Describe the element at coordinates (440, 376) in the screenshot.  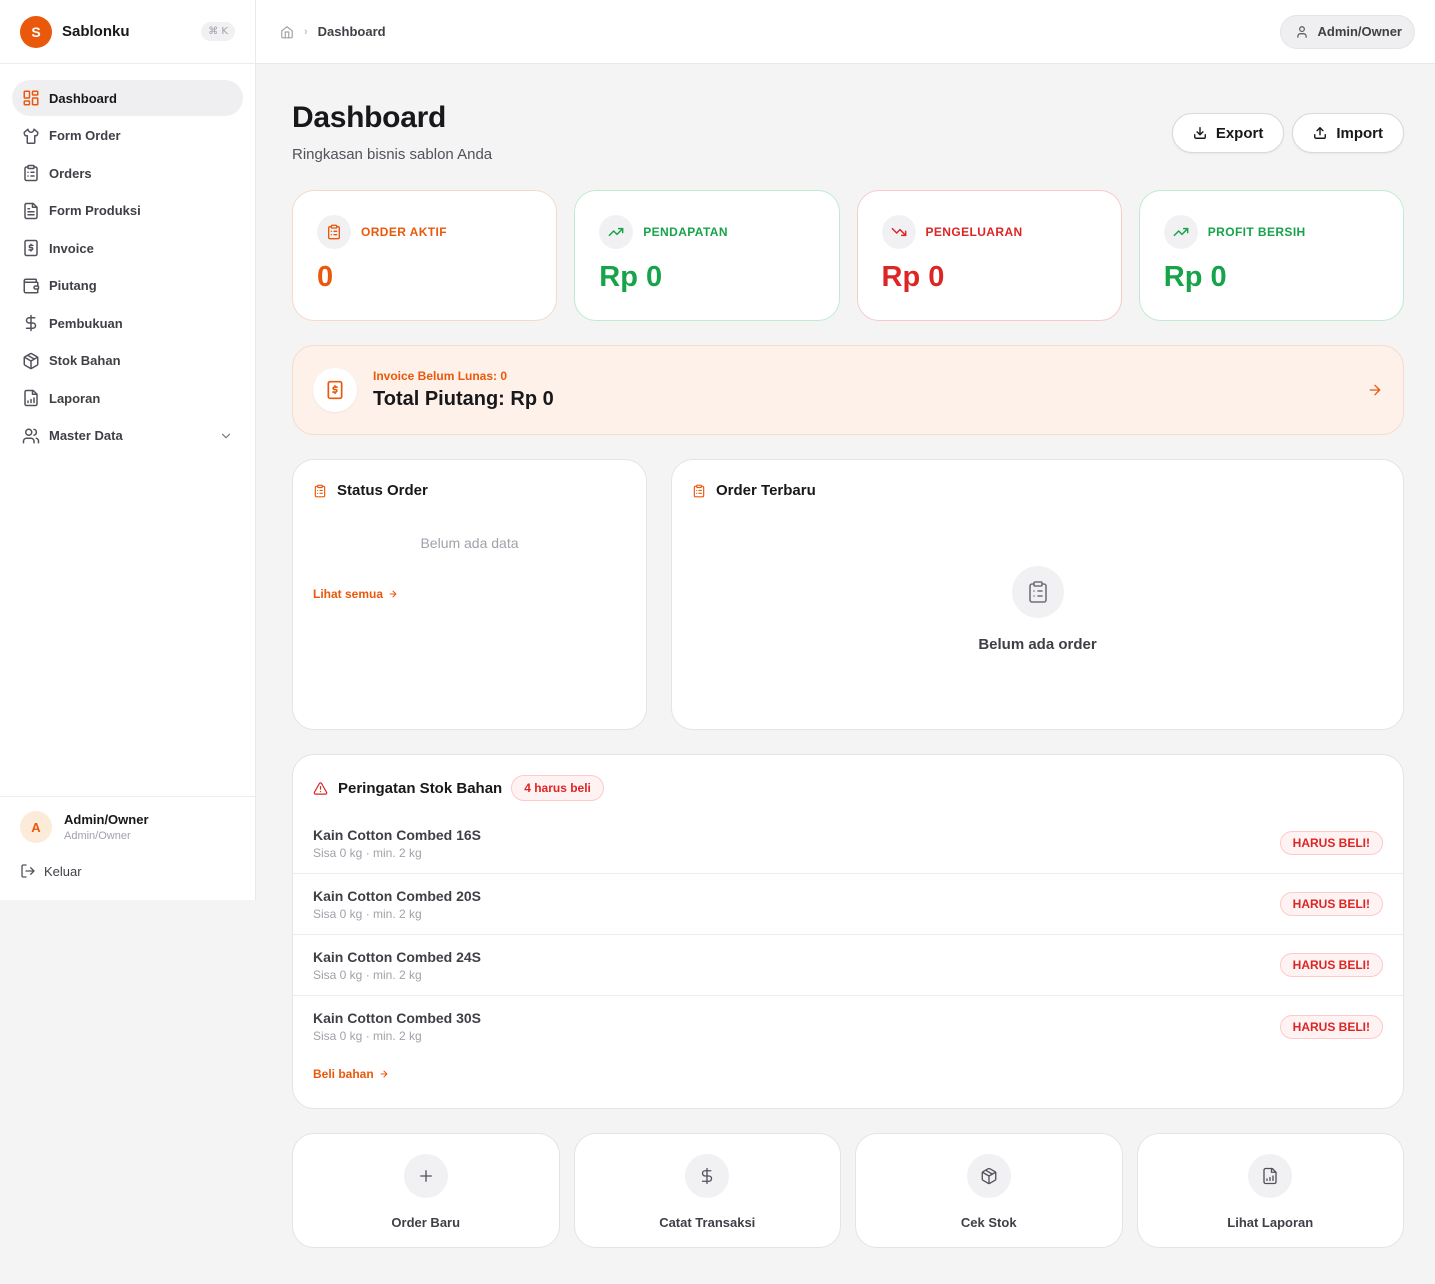
I see `piutang-subtitle: Invoice Belum Lunas: 0` at that location.